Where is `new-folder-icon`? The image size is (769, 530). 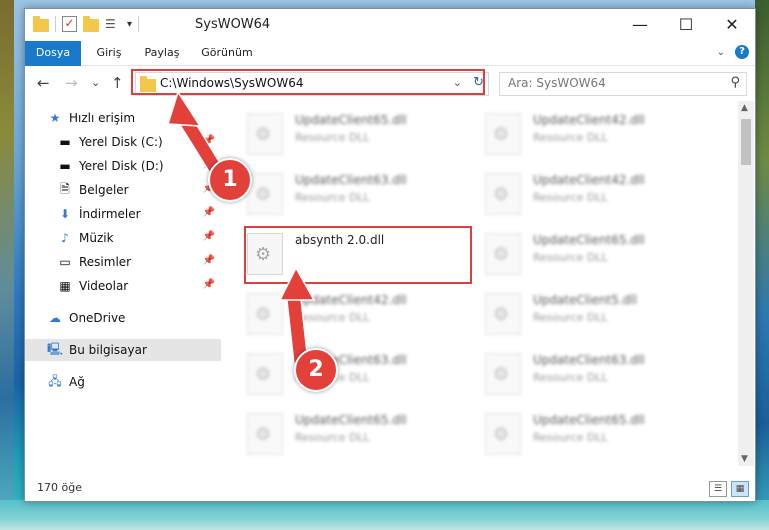
new-folder-icon is located at coordinates (91, 23).